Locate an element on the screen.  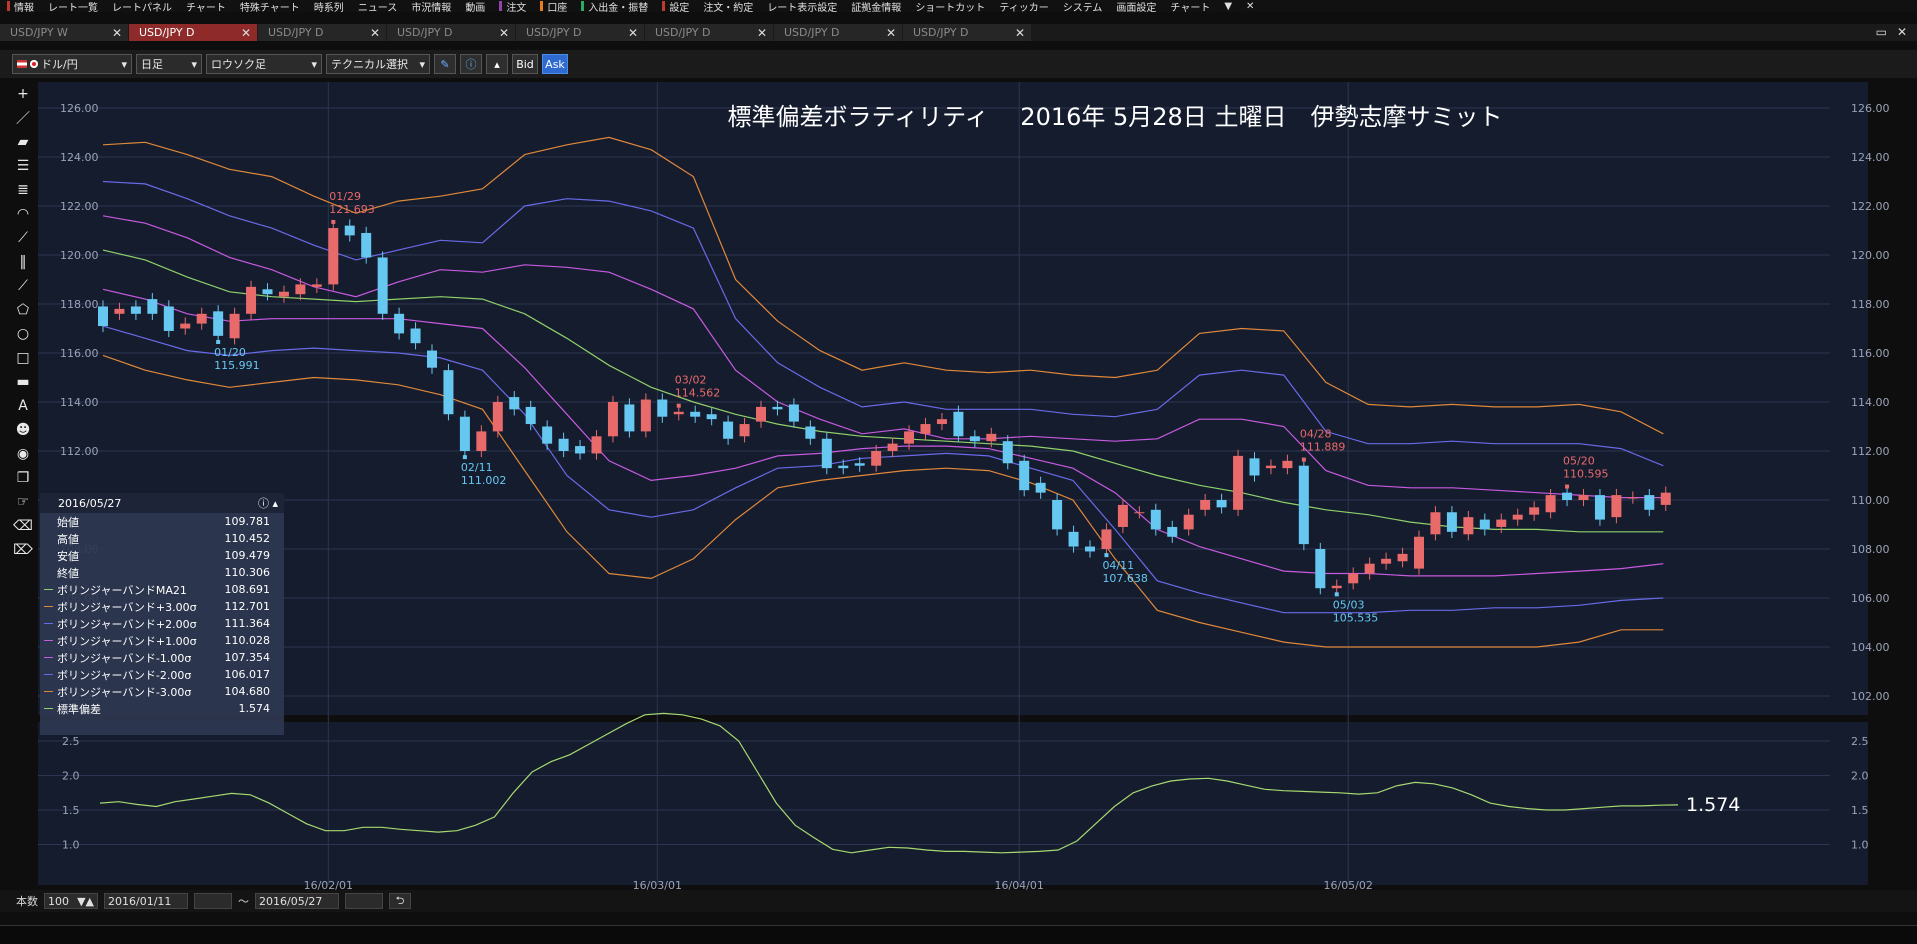
info-row-label: ボリンジャーバンド+2.00σ is located at coordinates (120, 624).